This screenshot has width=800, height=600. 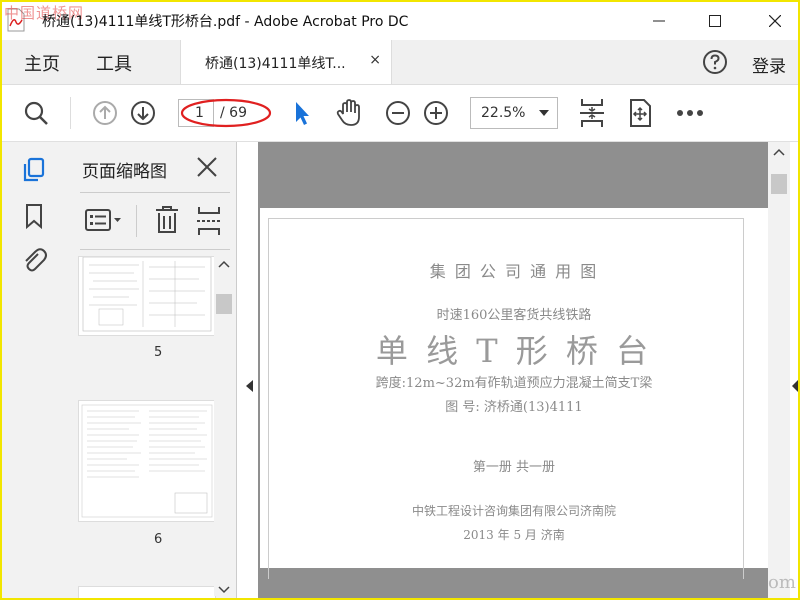 I want to click on zoom-in-icon, so click(x=436, y=113).